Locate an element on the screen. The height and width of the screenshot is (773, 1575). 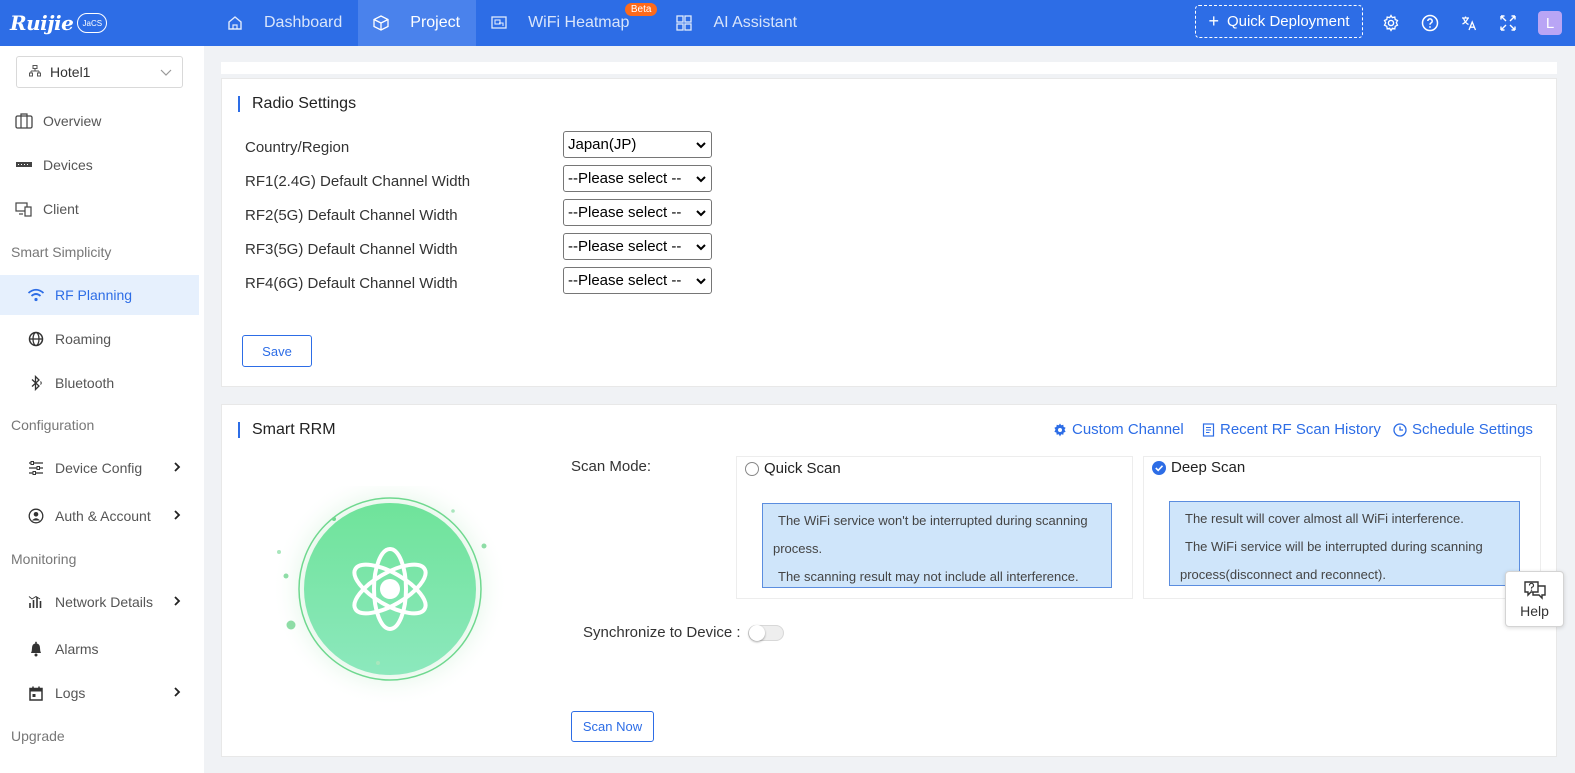
ruijie-logo: Ruijie JaCS is located at coordinates (59, 23).